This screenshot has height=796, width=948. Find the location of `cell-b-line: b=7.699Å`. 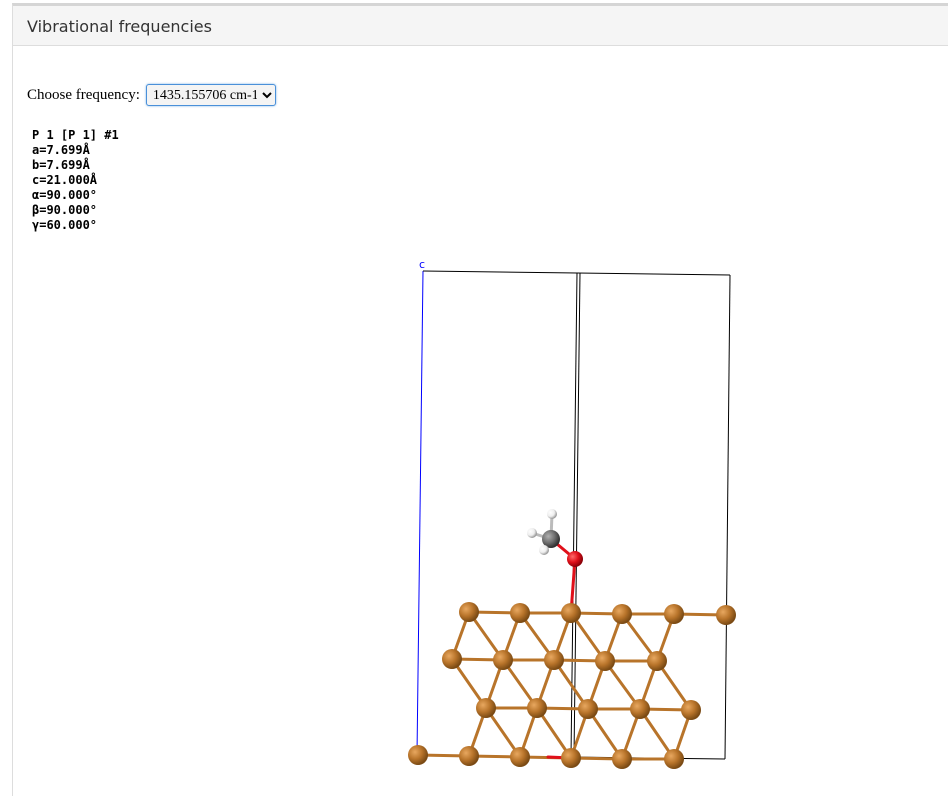

cell-b-line: b=7.699Å is located at coordinates (61, 165).